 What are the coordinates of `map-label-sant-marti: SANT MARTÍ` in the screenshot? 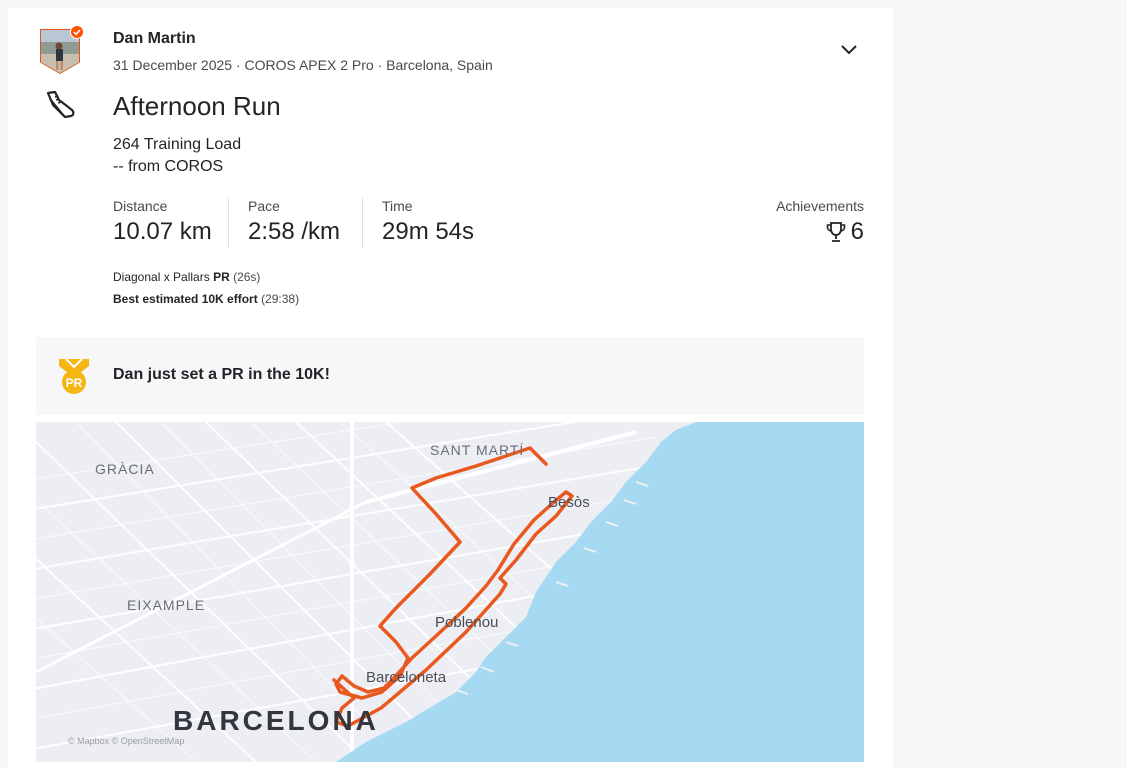 It's located at (477, 450).